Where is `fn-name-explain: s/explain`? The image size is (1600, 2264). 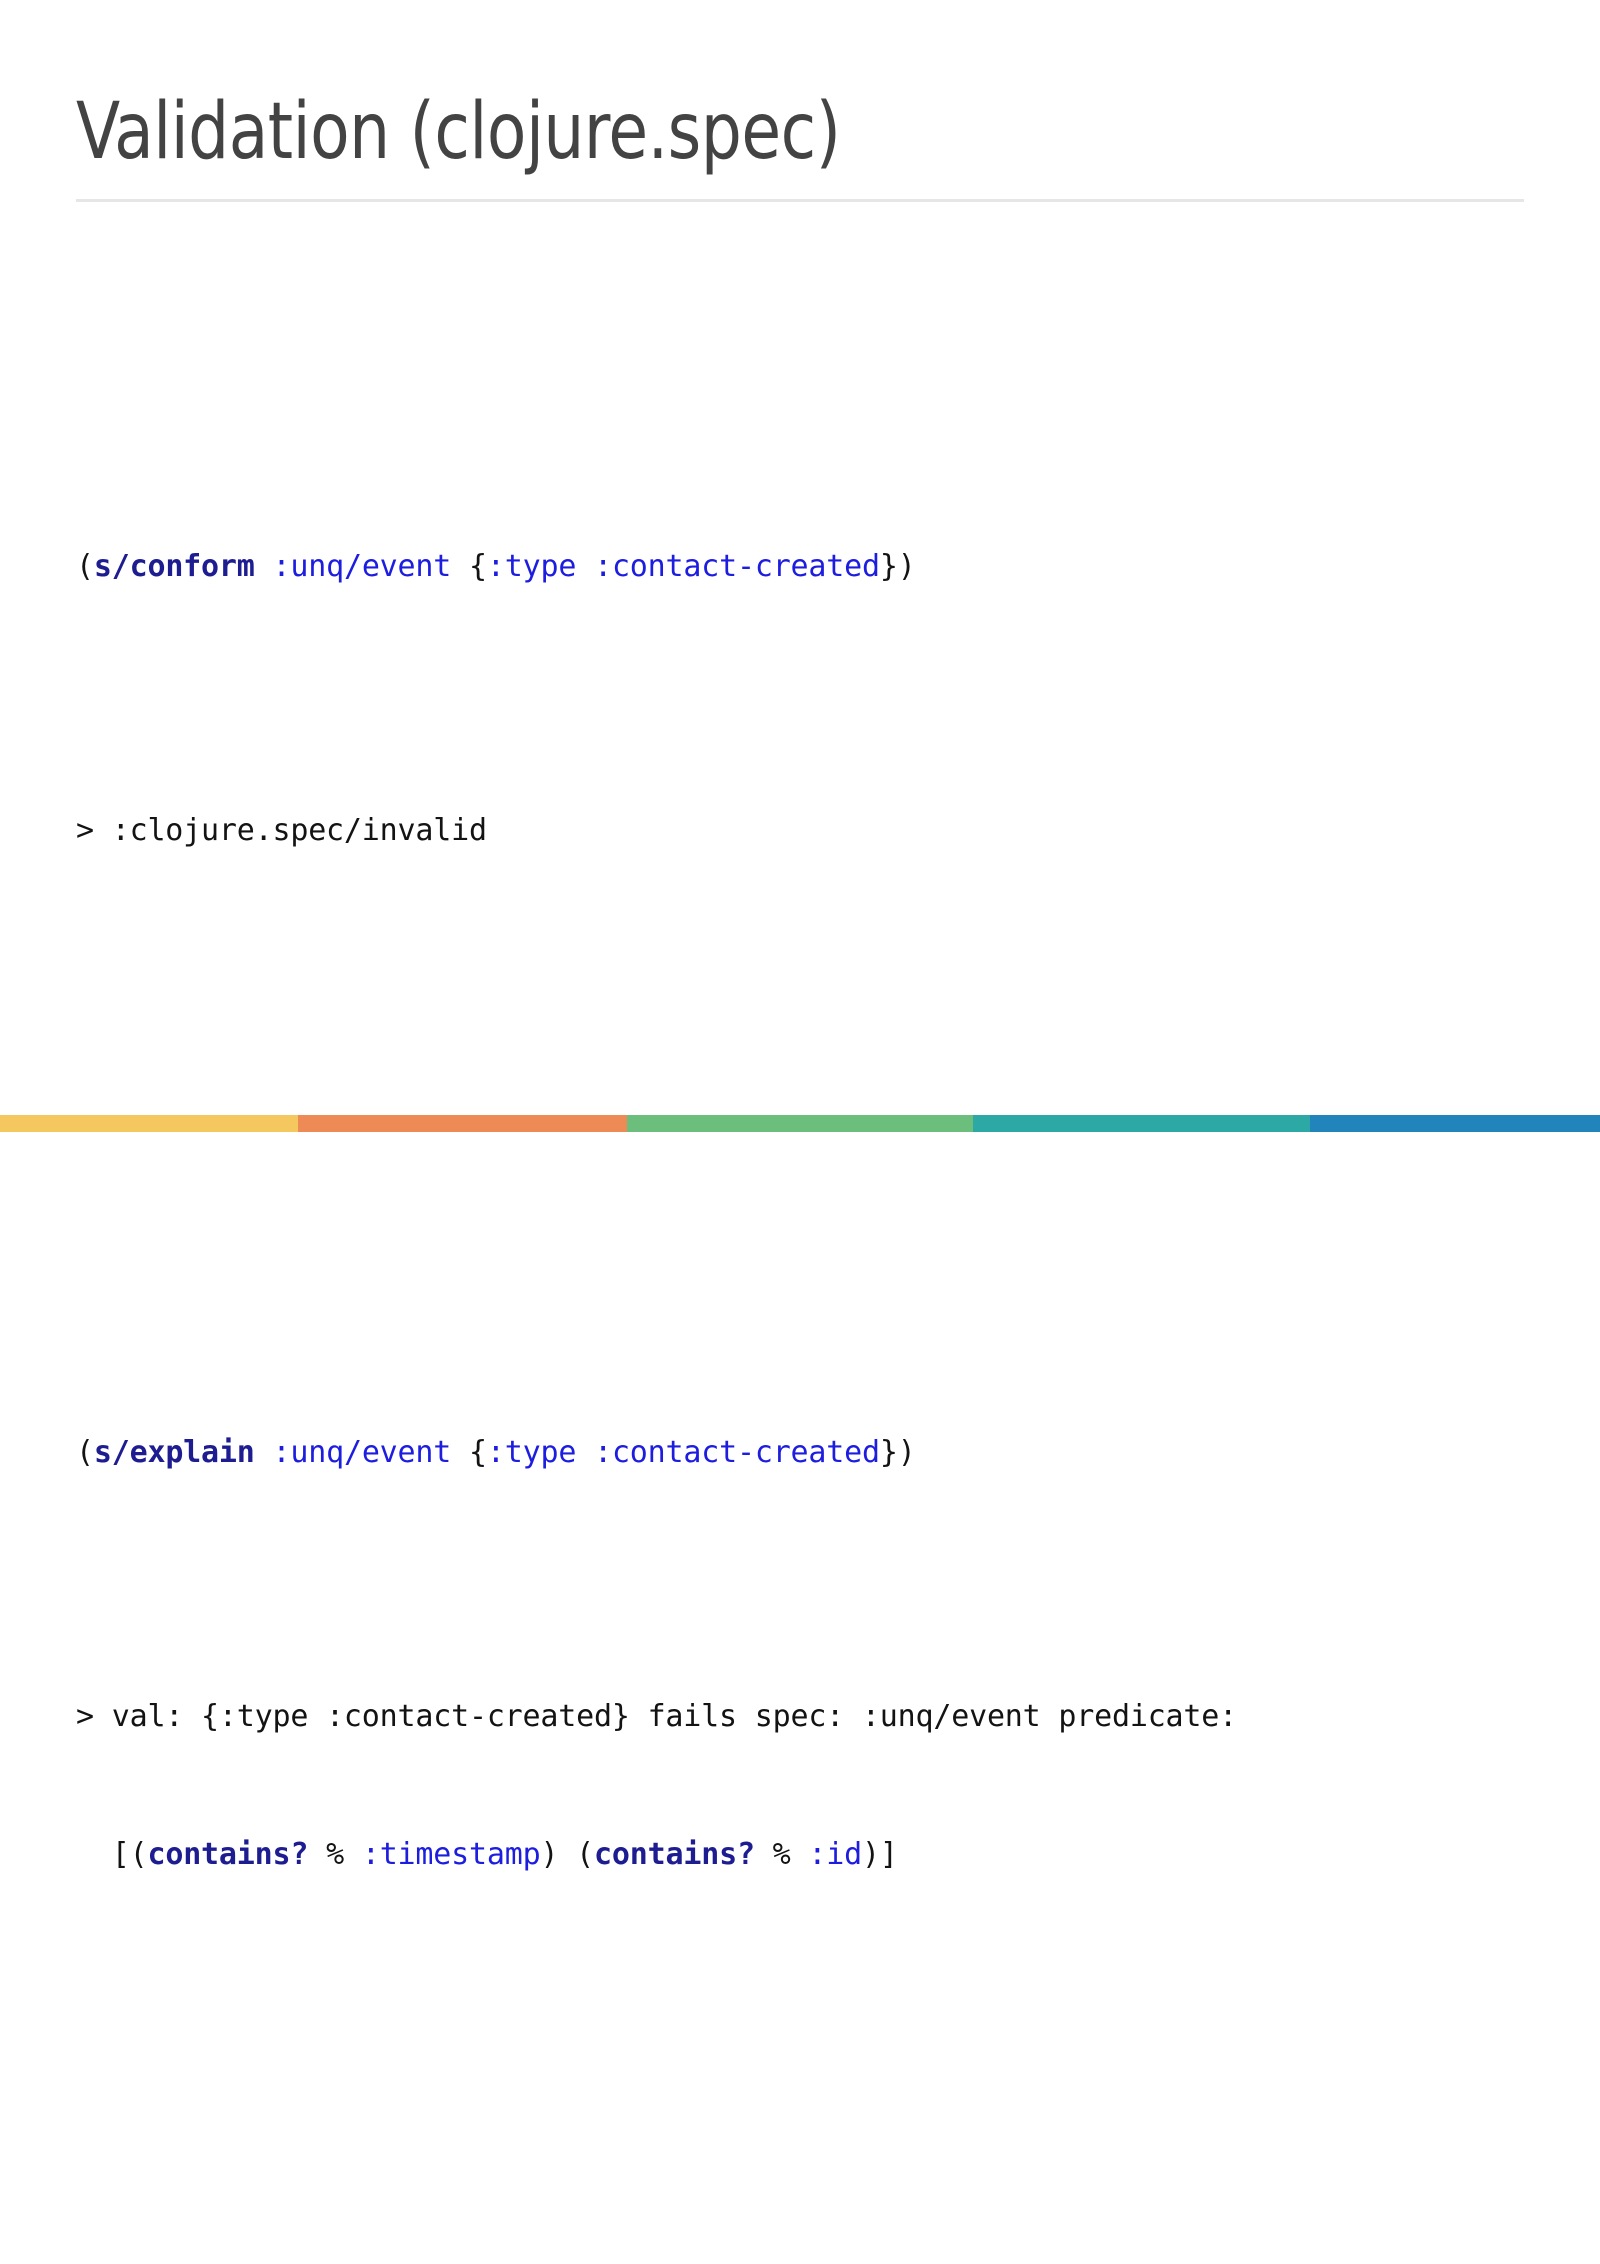
fn-name-explain: s/explain is located at coordinates (174, 1452).